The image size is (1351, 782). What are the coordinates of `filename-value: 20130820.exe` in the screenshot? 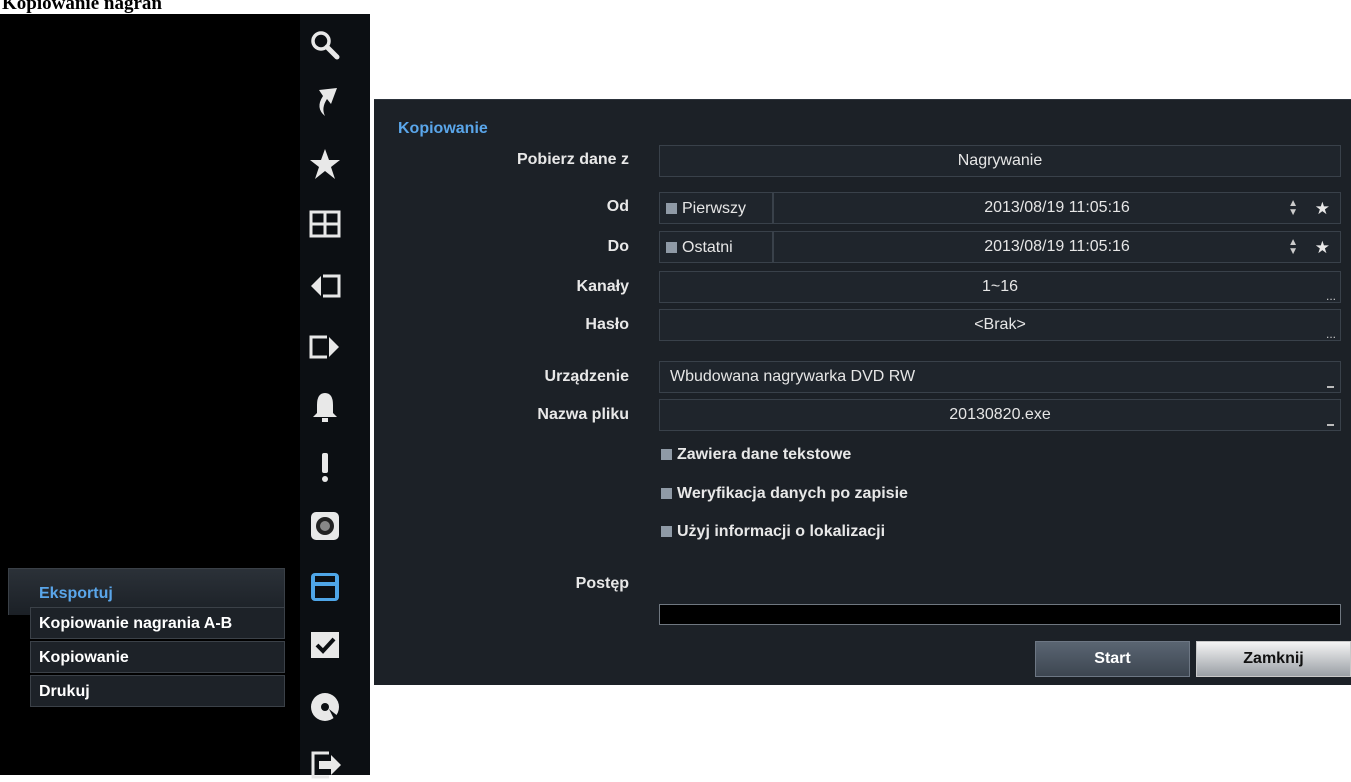 It's located at (1000, 414).